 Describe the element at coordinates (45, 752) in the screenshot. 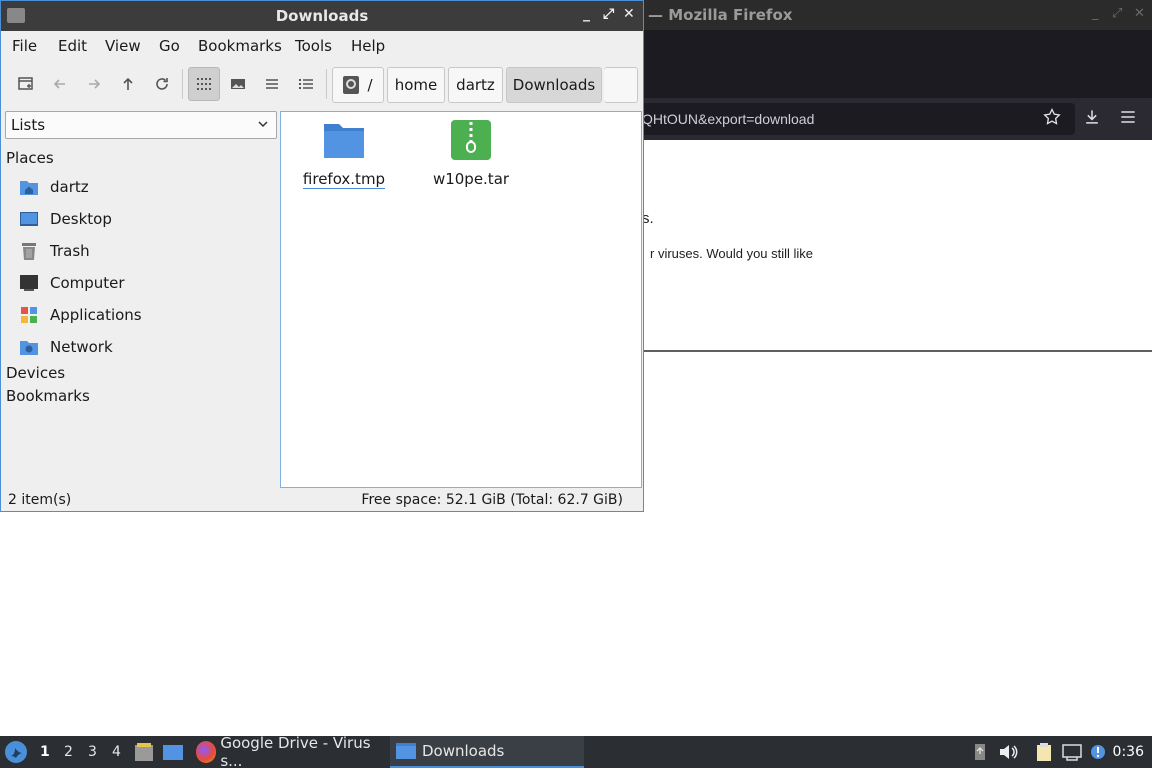

I see `workspace-1: 1` at that location.